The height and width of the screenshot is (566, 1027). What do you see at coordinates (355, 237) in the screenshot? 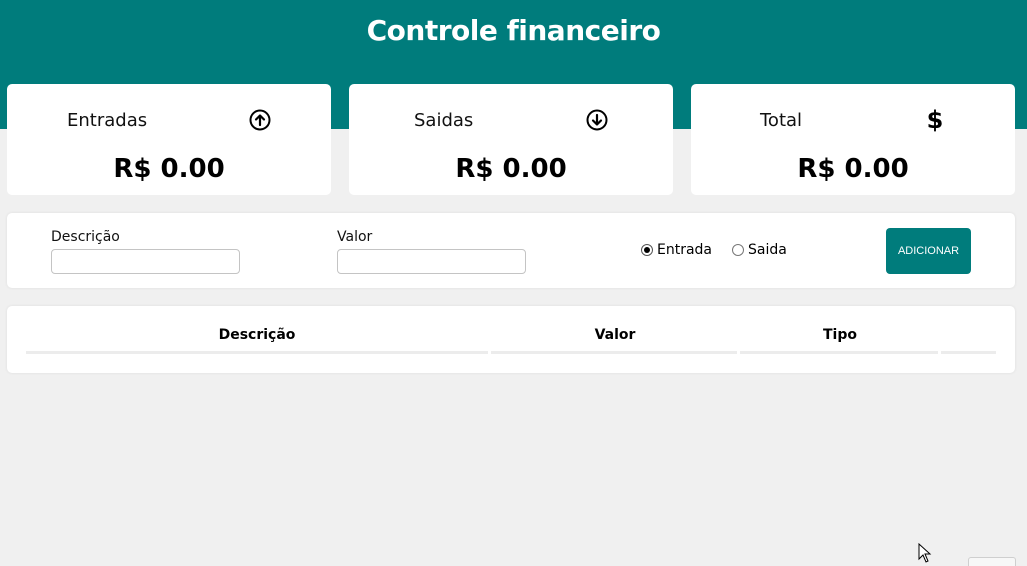
I see `amount-label: Valor` at bounding box center [355, 237].